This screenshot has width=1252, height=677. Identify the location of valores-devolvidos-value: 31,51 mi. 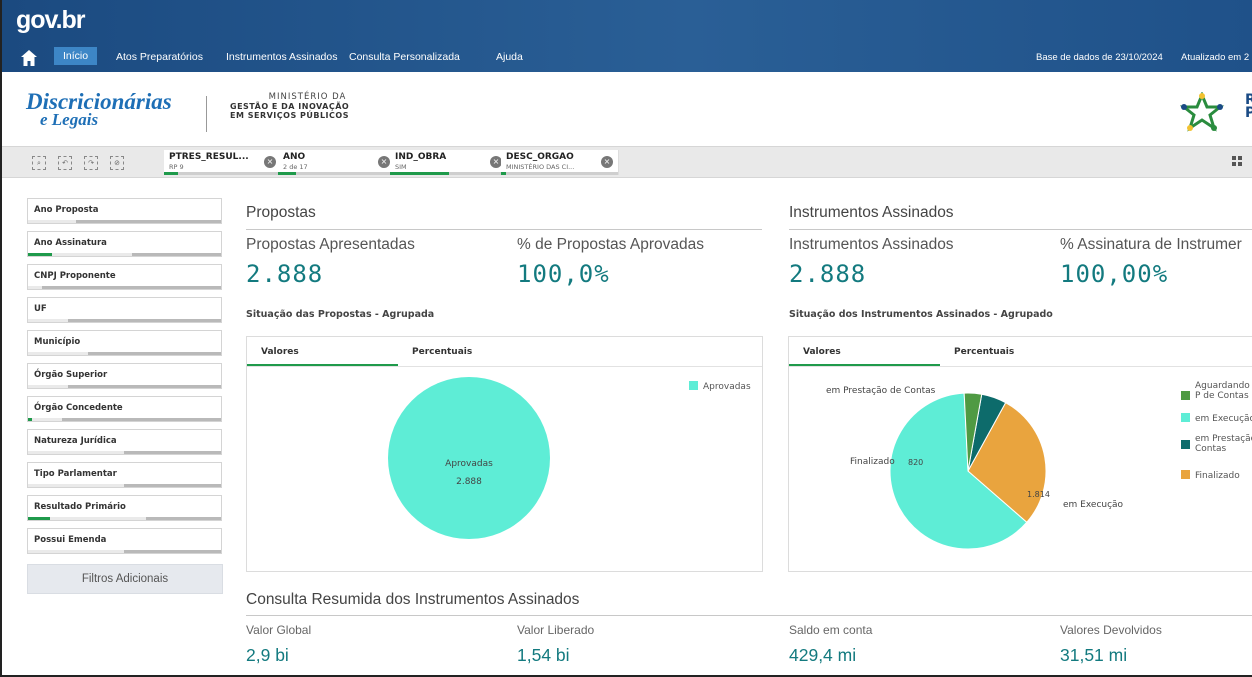
(1094, 655).